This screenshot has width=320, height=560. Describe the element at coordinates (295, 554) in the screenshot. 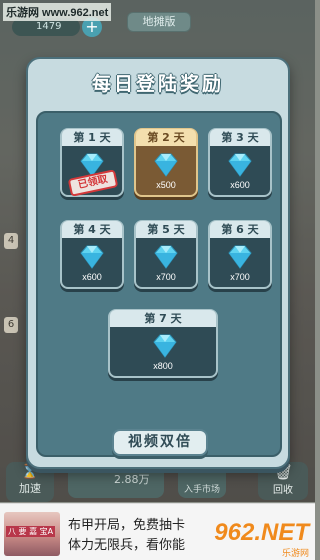

I see `site-logo-subtitle: 乐游网` at that location.